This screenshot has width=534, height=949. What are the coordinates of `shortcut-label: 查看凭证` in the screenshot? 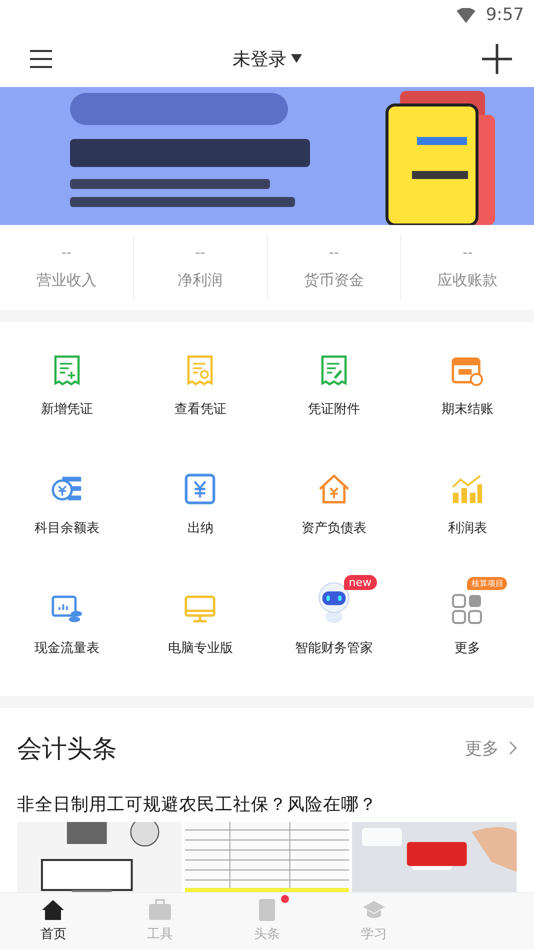 It's located at (200, 409).